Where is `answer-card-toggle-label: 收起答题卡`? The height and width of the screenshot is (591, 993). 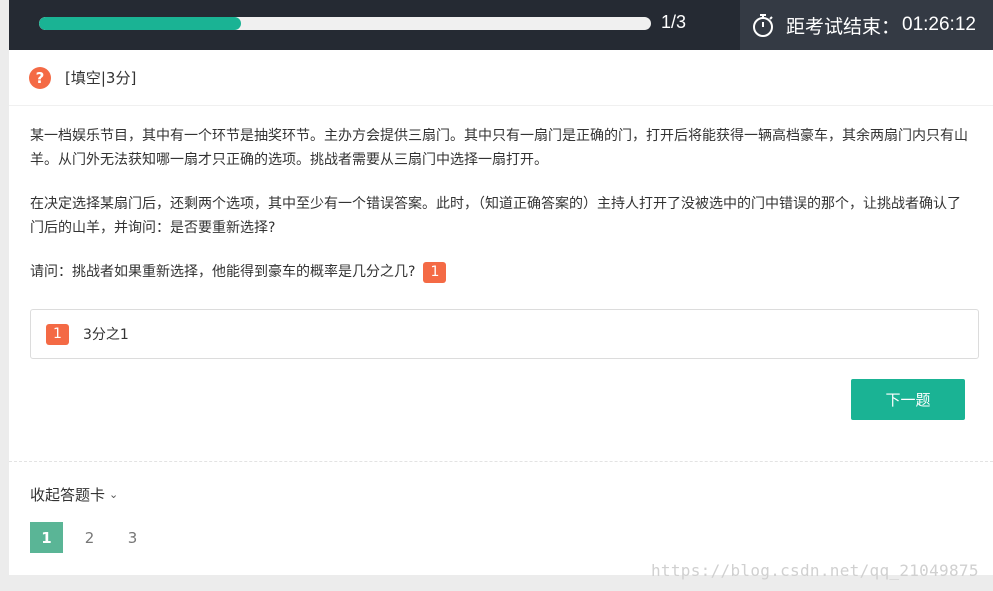 answer-card-toggle-label: 收起答题卡 is located at coordinates (68, 495).